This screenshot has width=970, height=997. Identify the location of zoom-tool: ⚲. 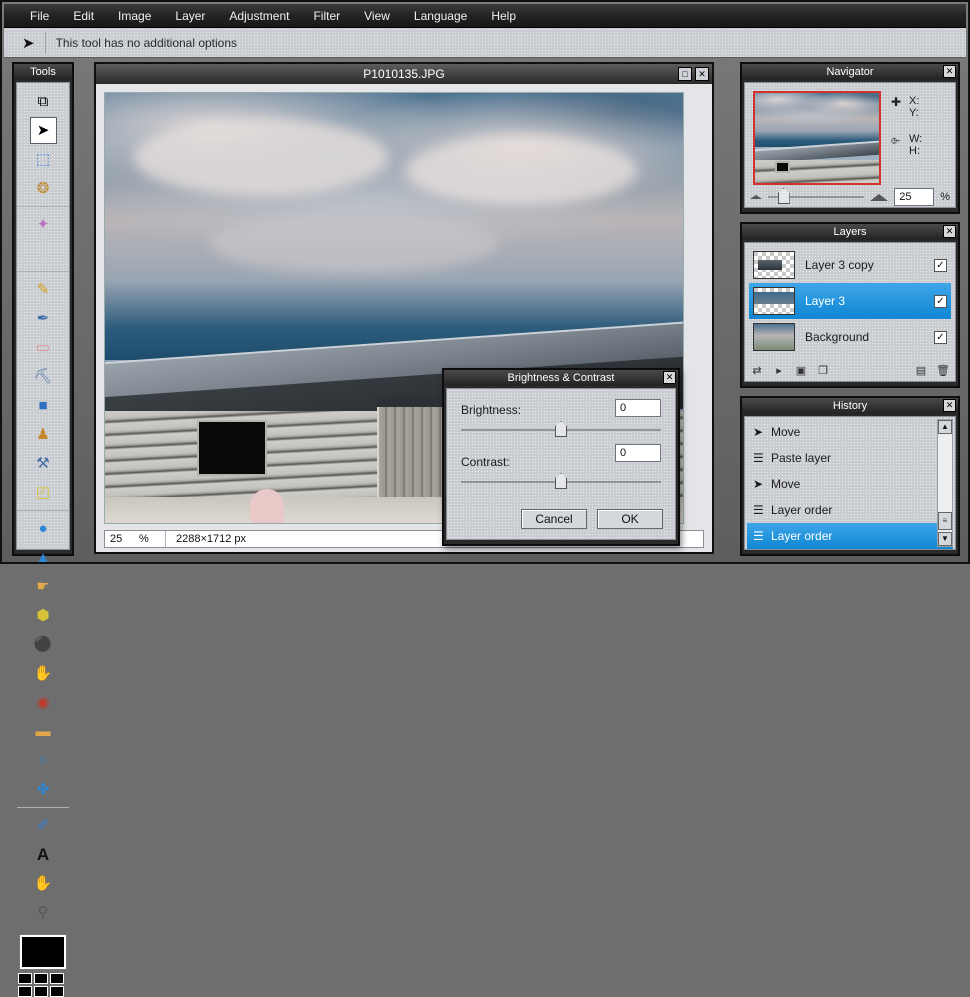
(43, 912).